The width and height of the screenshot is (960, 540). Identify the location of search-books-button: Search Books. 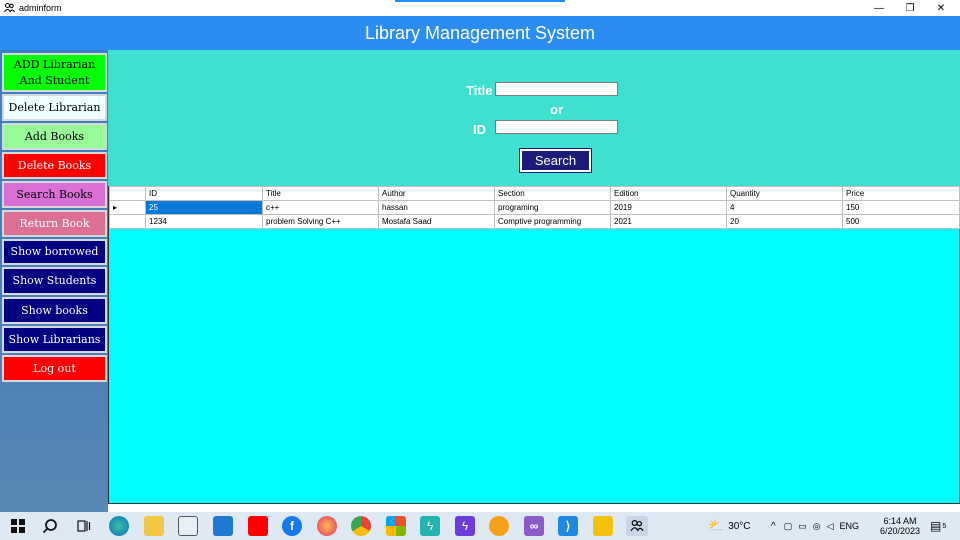
(54, 194).